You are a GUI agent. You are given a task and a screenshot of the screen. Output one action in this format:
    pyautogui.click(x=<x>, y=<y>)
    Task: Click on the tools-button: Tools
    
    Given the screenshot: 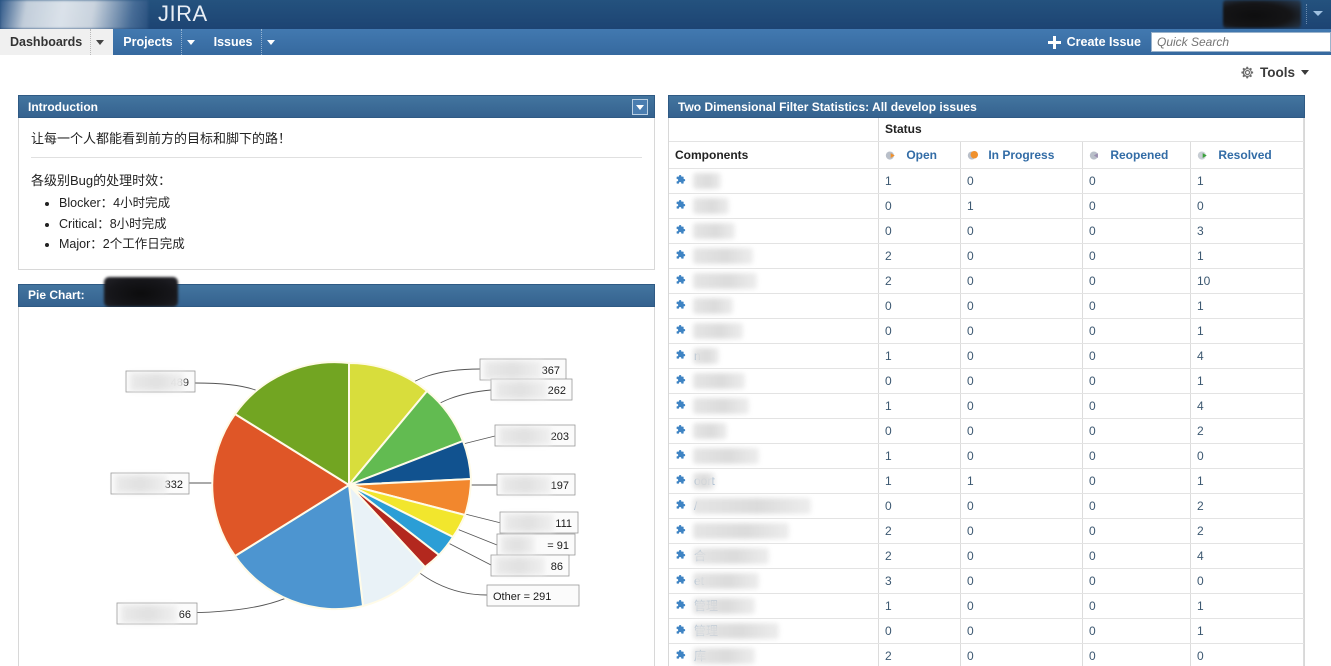 What is the action you would take?
    pyautogui.click(x=1274, y=72)
    